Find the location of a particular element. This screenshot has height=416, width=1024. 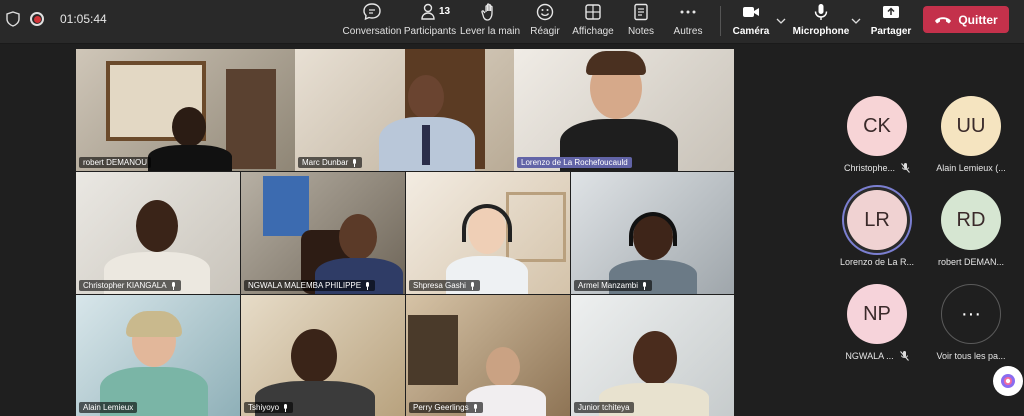

camera-label: Caméra is located at coordinates (751, 31).